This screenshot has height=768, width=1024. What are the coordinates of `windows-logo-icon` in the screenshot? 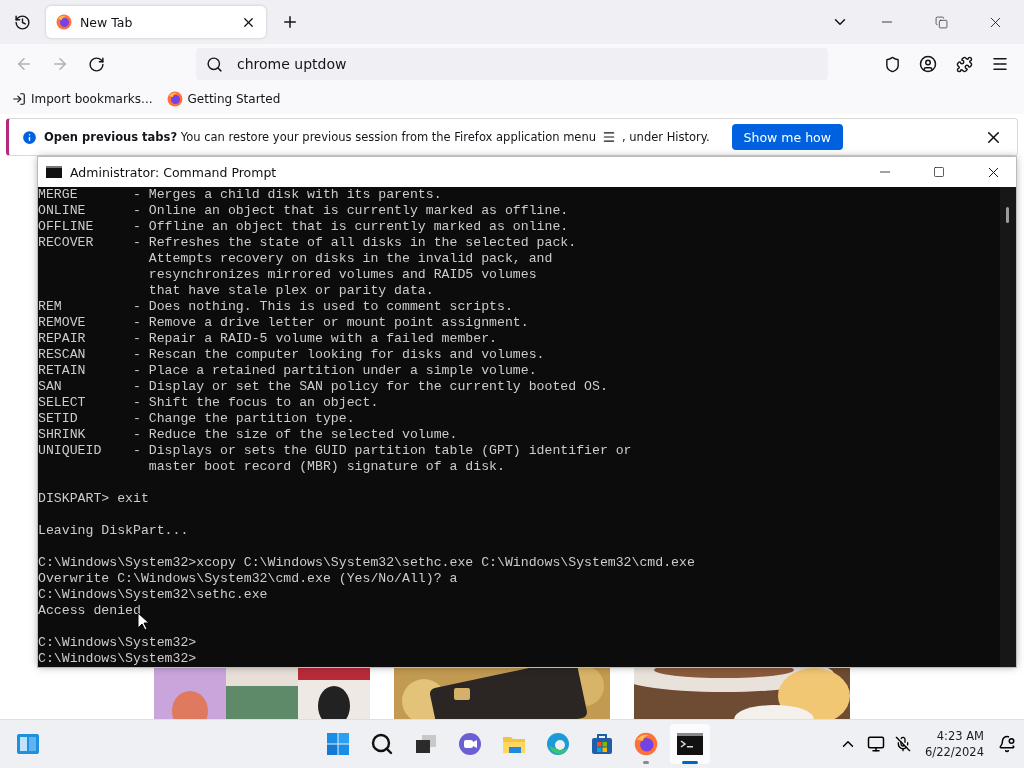 It's located at (338, 744).